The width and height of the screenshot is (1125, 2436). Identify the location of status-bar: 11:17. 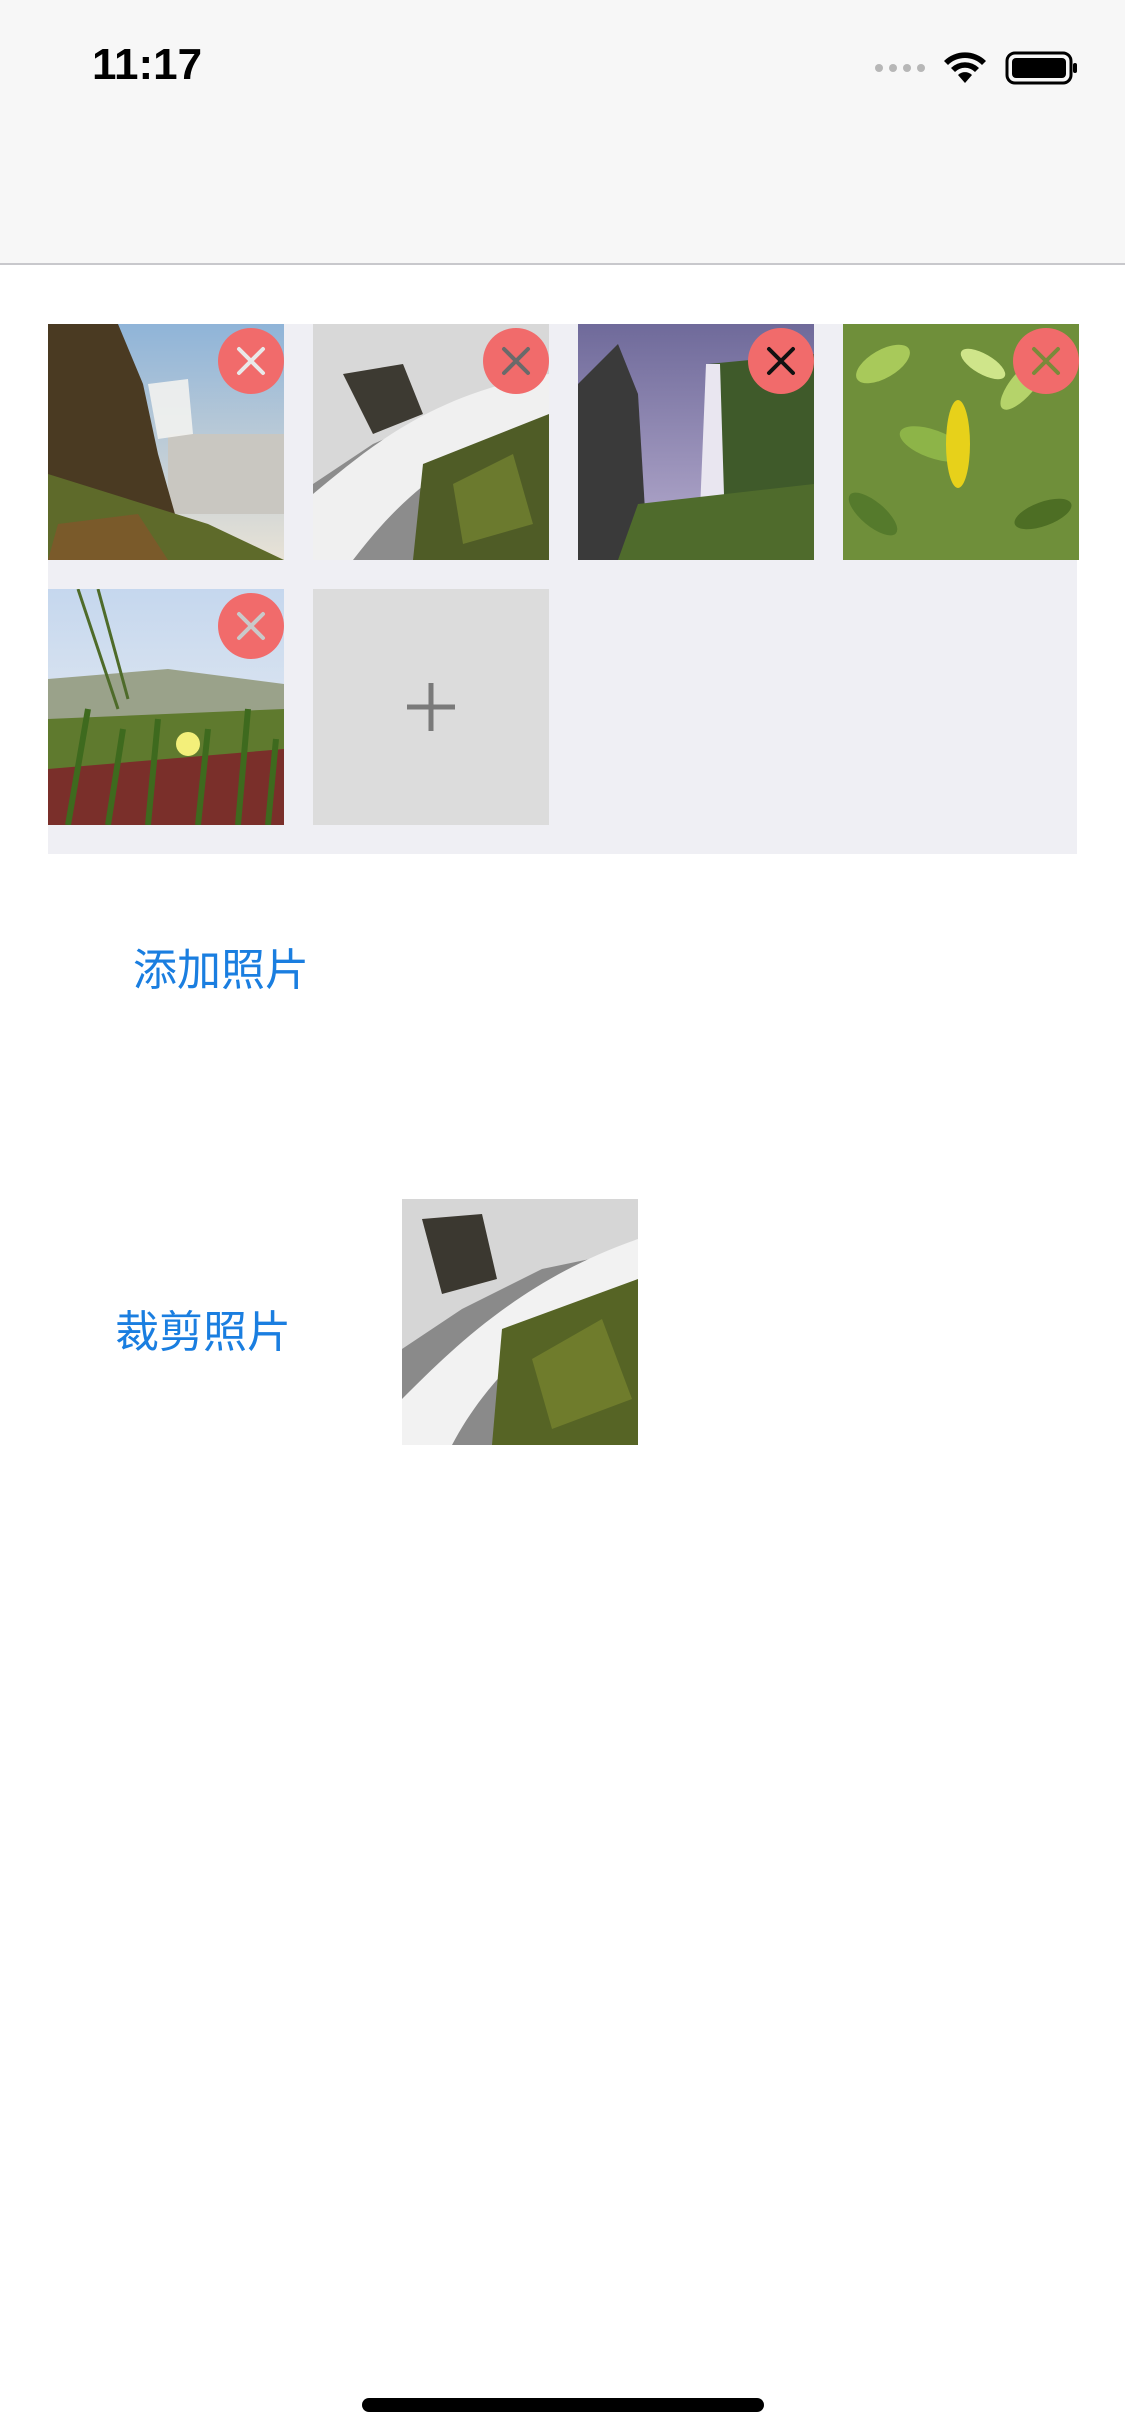
(562, 132).